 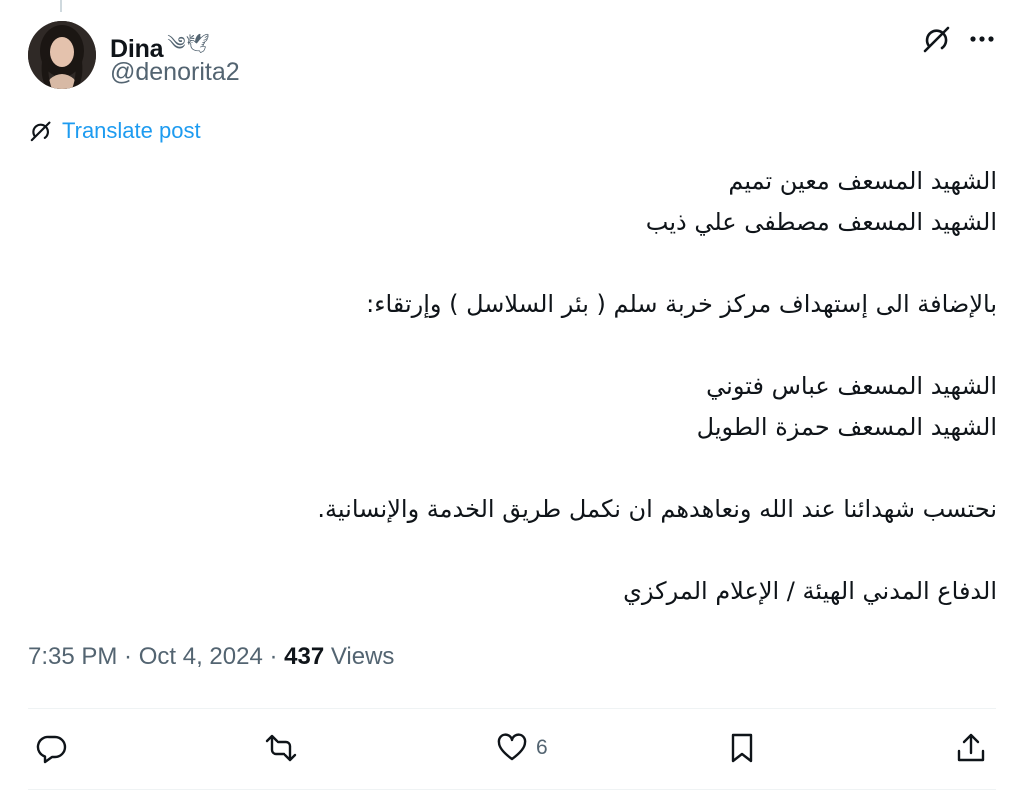 What do you see at coordinates (304, 656) in the screenshot?
I see `views-count: 437` at bounding box center [304, 656].